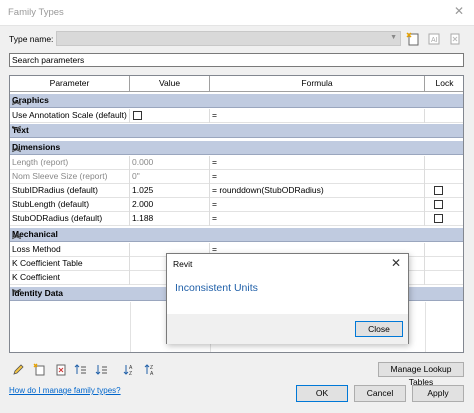  Describe the element at coordinates (60, 369) in the screenshot. I see `delete-parameter-icon` at that location.